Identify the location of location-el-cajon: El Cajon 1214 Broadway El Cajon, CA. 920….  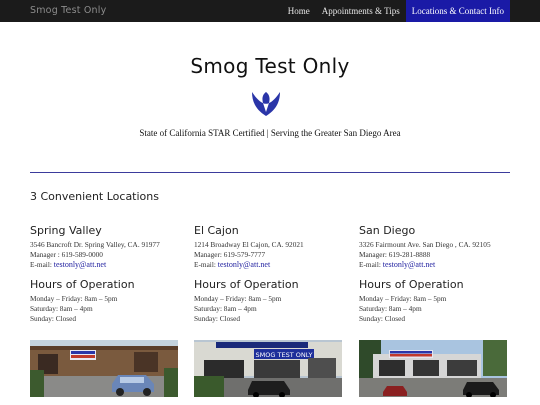
(270, 274).